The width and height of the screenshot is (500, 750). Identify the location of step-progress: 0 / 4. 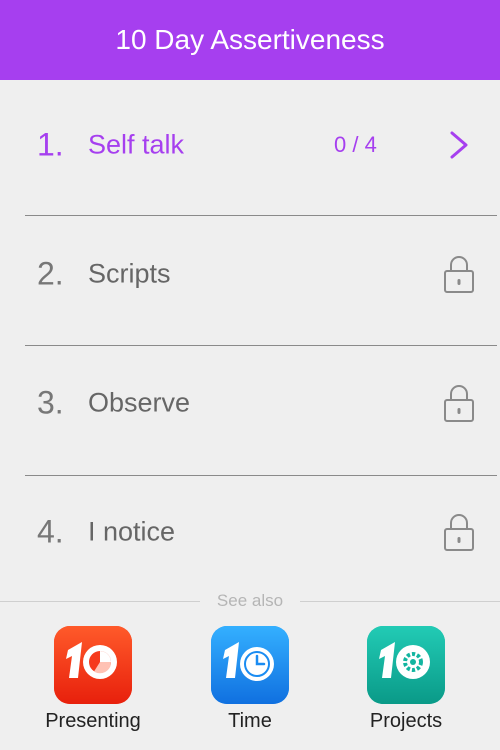
(355, 144).